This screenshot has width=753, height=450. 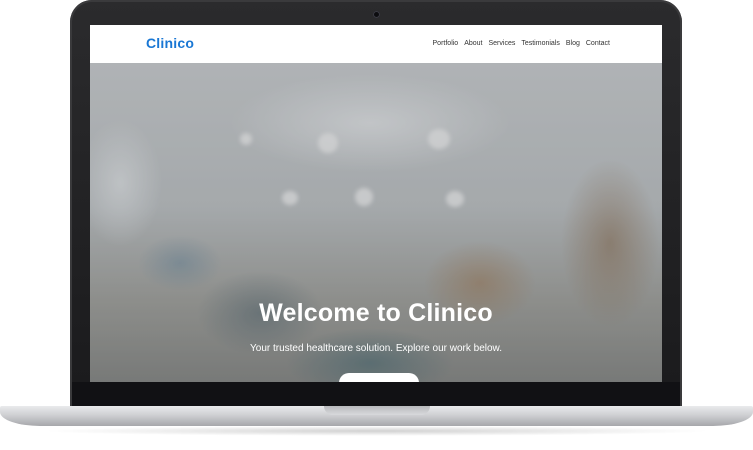 I want to click on laptop-bezel-bottom, so click(x=376, y=394).